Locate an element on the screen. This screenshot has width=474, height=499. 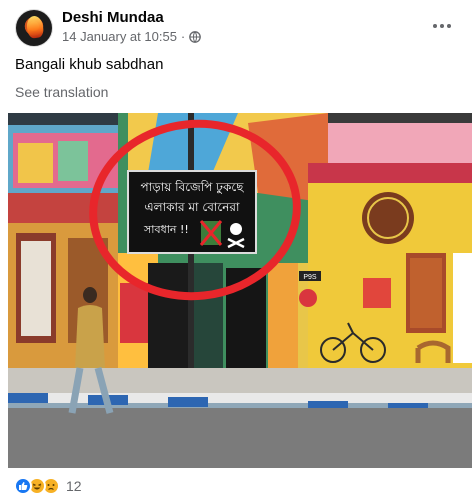
avatar-flame-icon is located at coordinates (35, 27).